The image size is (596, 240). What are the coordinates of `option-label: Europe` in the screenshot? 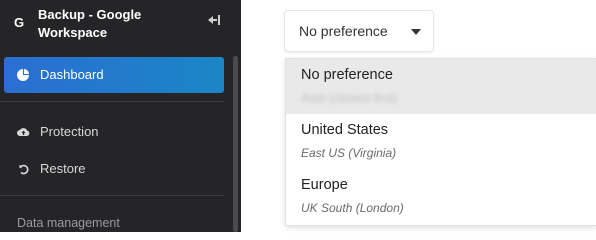 It's located at (324, 185).